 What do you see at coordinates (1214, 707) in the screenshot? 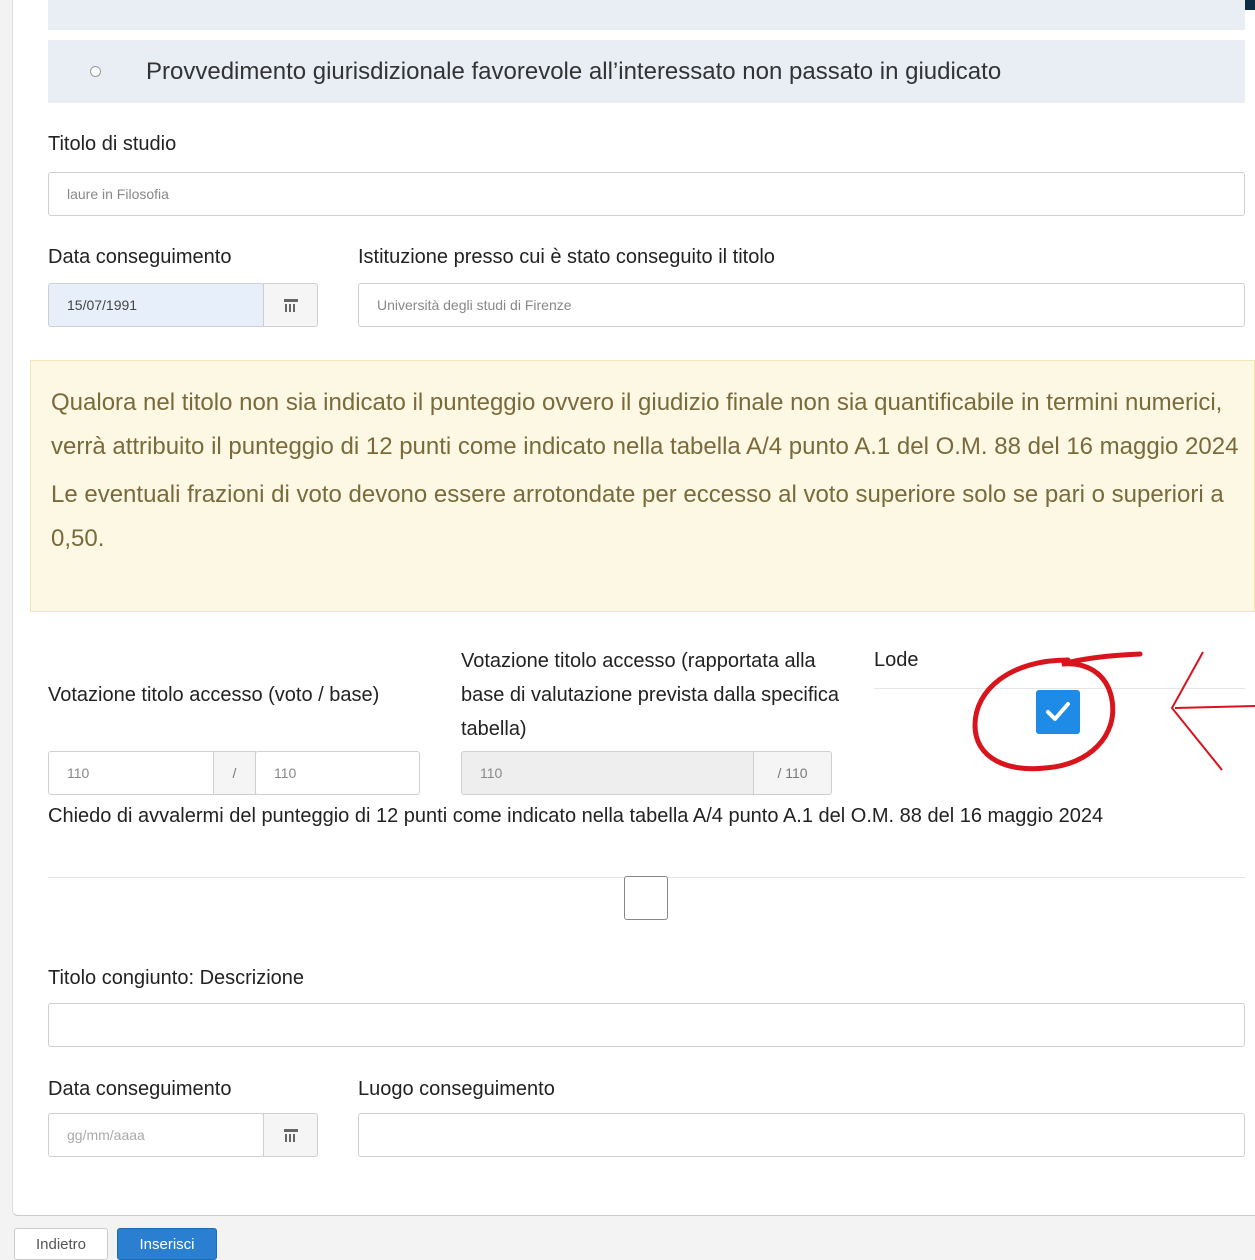
I see `arrow-shaft` at bounding box center [1214, 707].